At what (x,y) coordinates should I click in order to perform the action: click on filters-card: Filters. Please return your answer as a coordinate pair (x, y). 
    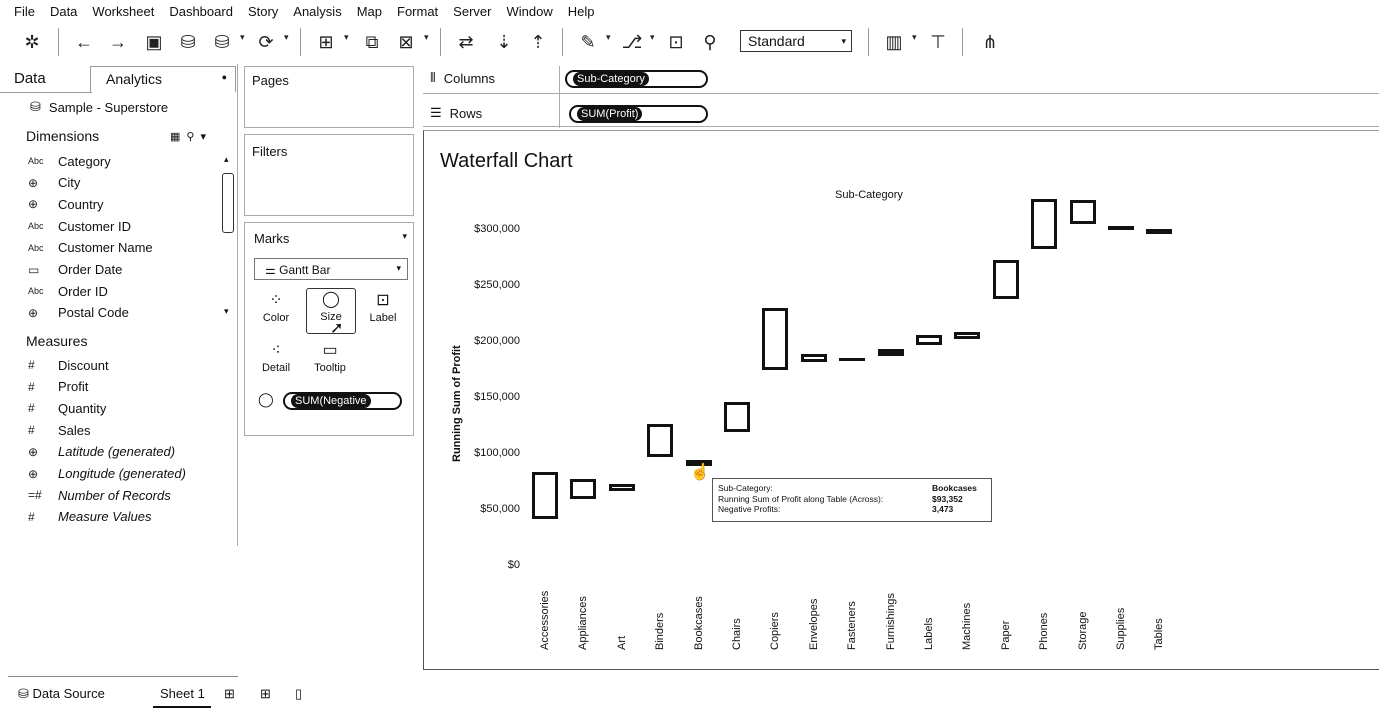
    Looking at the image, I should click on (329, 175).